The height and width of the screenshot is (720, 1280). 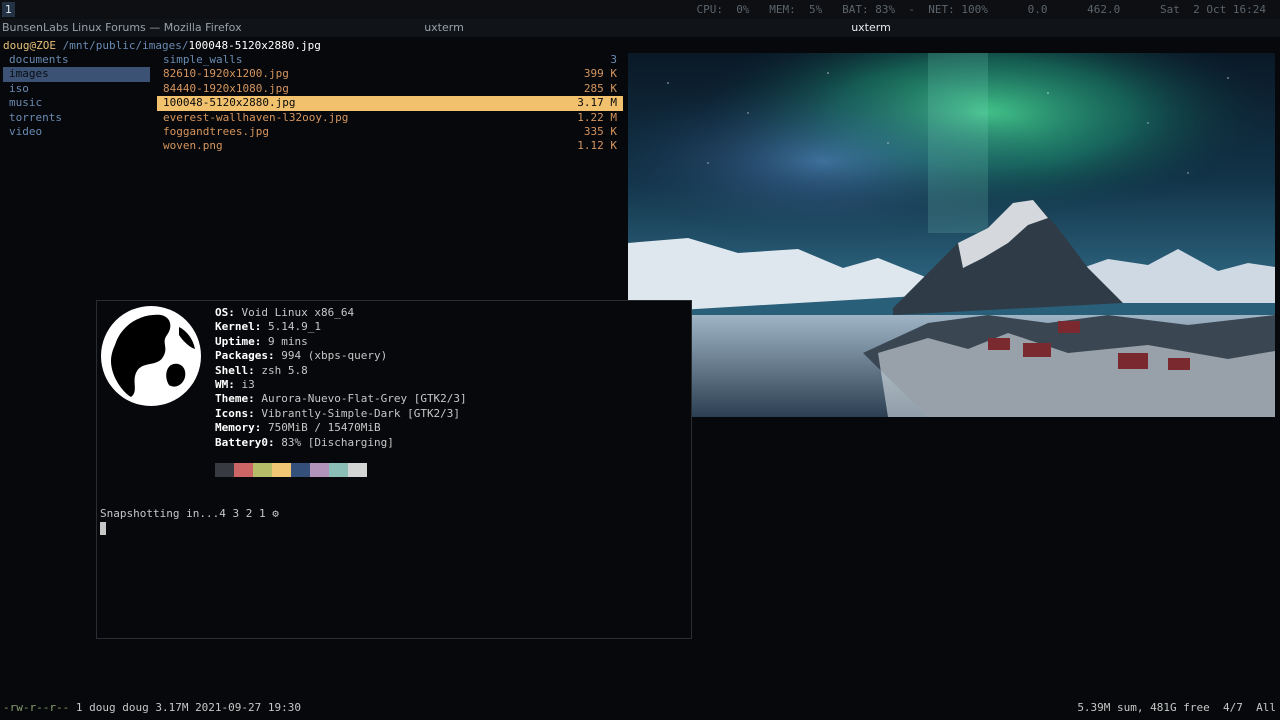 I want to click on file-size: 335 K, so click(x=600, y=131).